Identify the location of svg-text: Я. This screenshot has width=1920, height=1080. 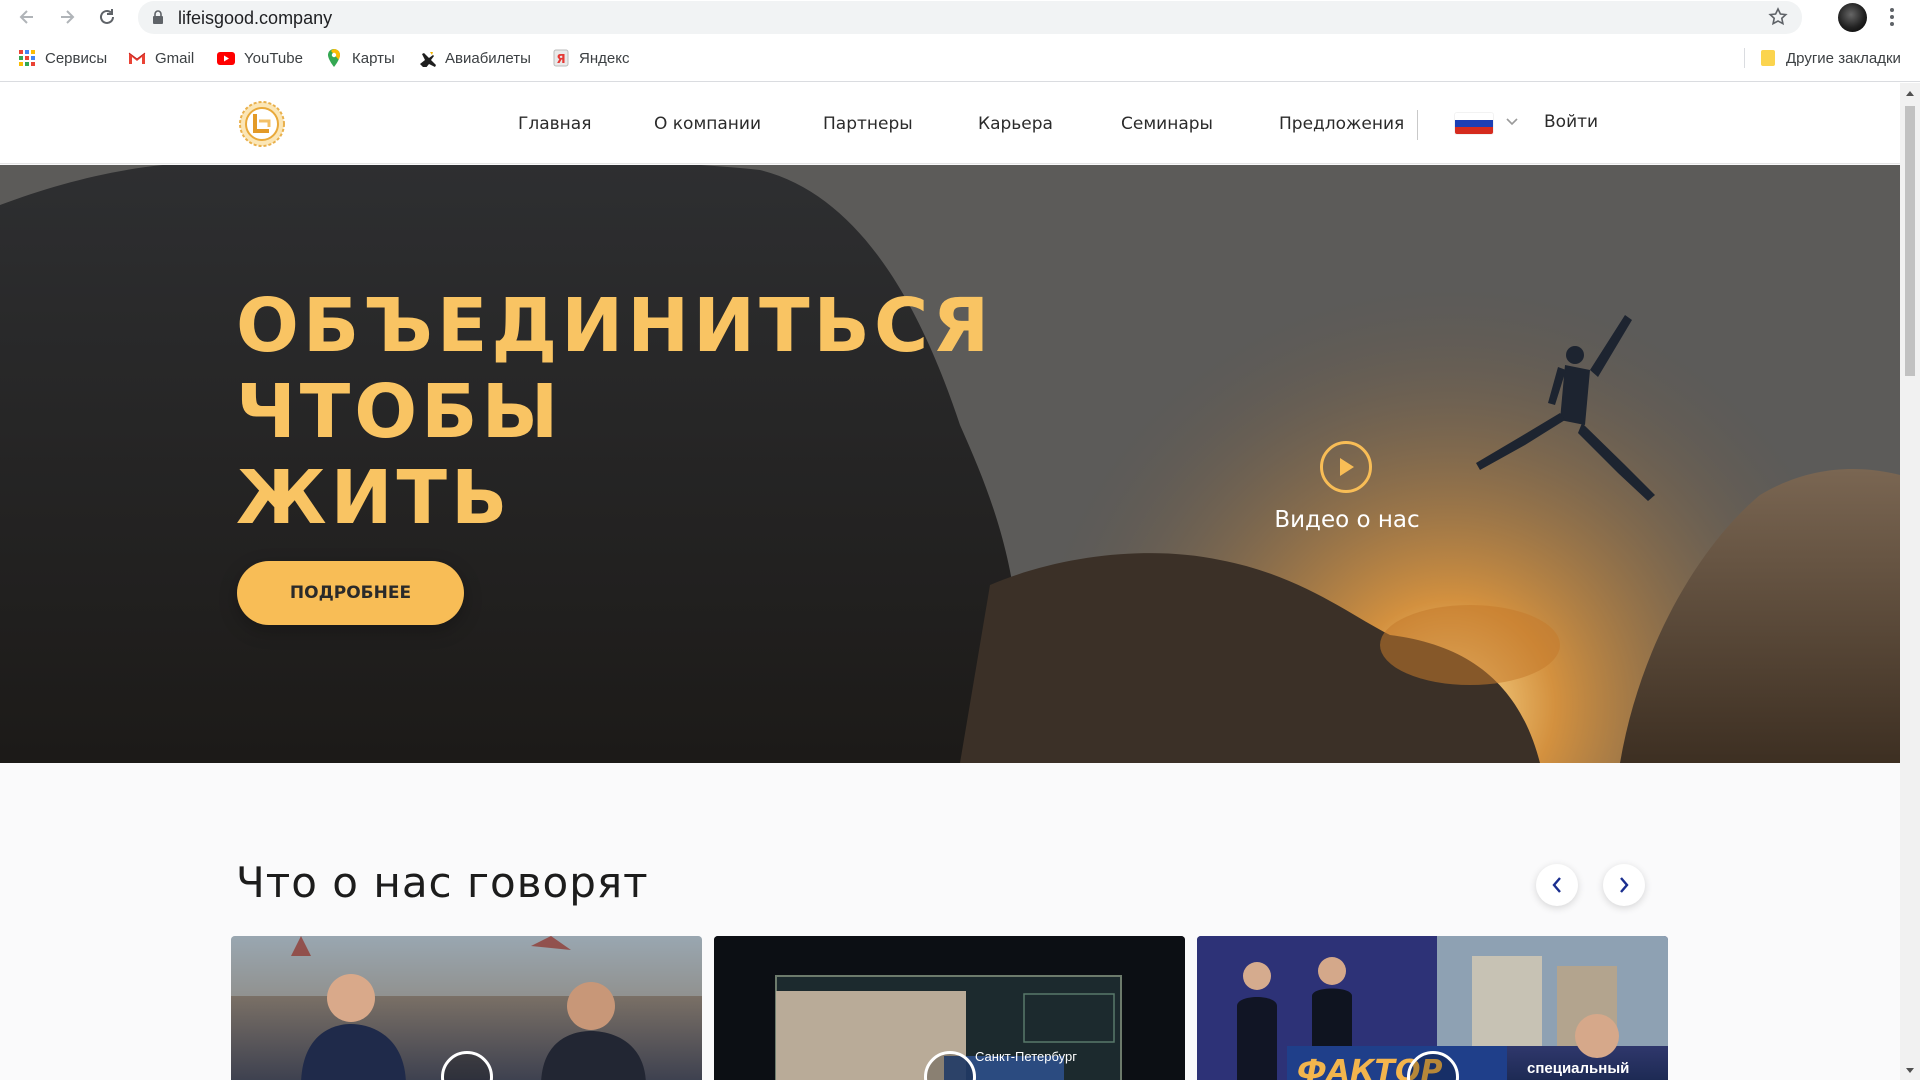
(560, 59).